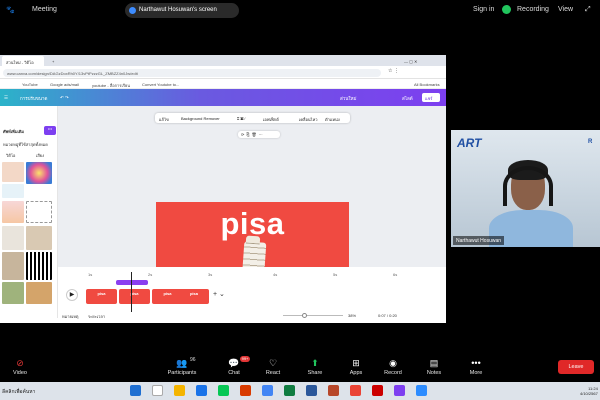 Image resolution: width=600 pixels, height=400 pixels. I want to click on participant-video: ART R Narthawut Hosuwan, so click(525, 188).